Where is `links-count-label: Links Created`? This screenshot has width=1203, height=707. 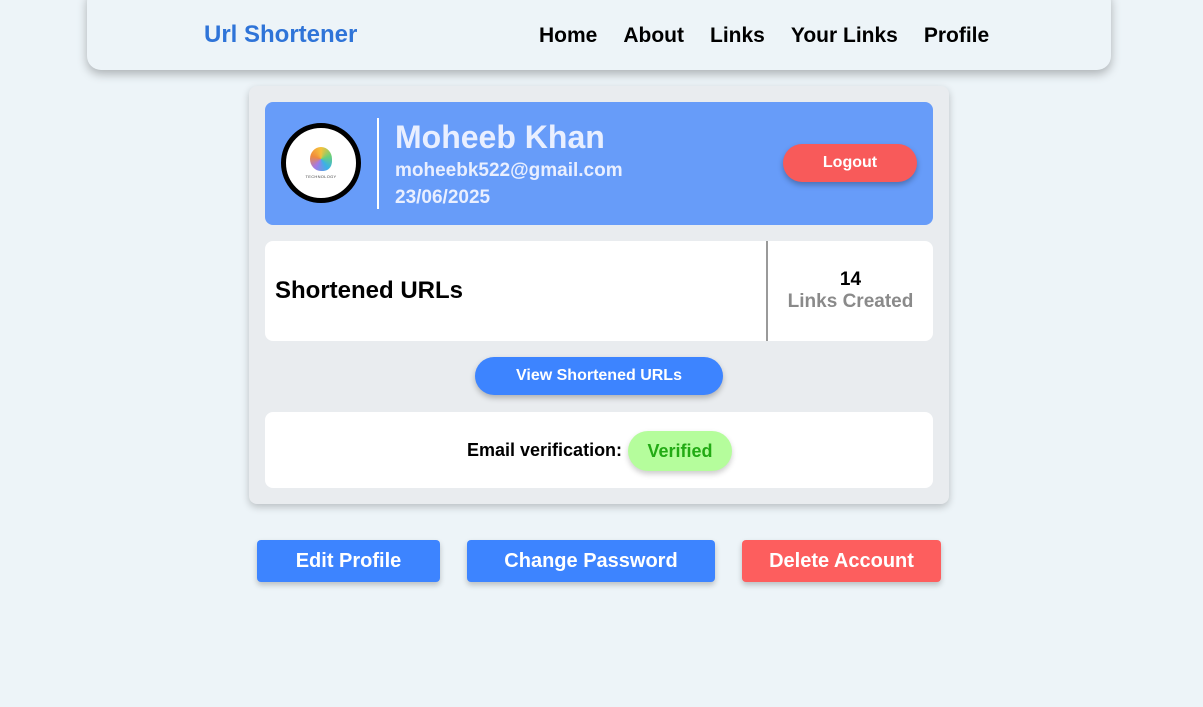 links-count-label: Links Created is located at coordinates (850, 301).